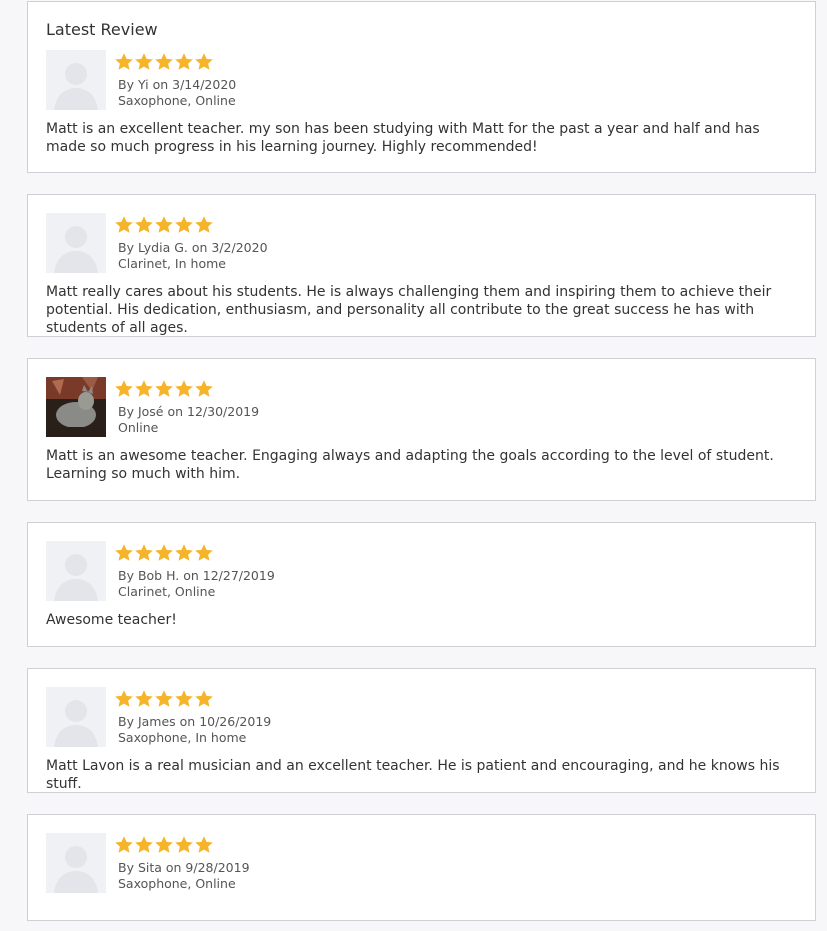 The height and width of the screenshot is (931, 827). What do you see at coordinates (76, 407) in the screenshot?
I see `photo-avatar` at bounding box center [76, 407].